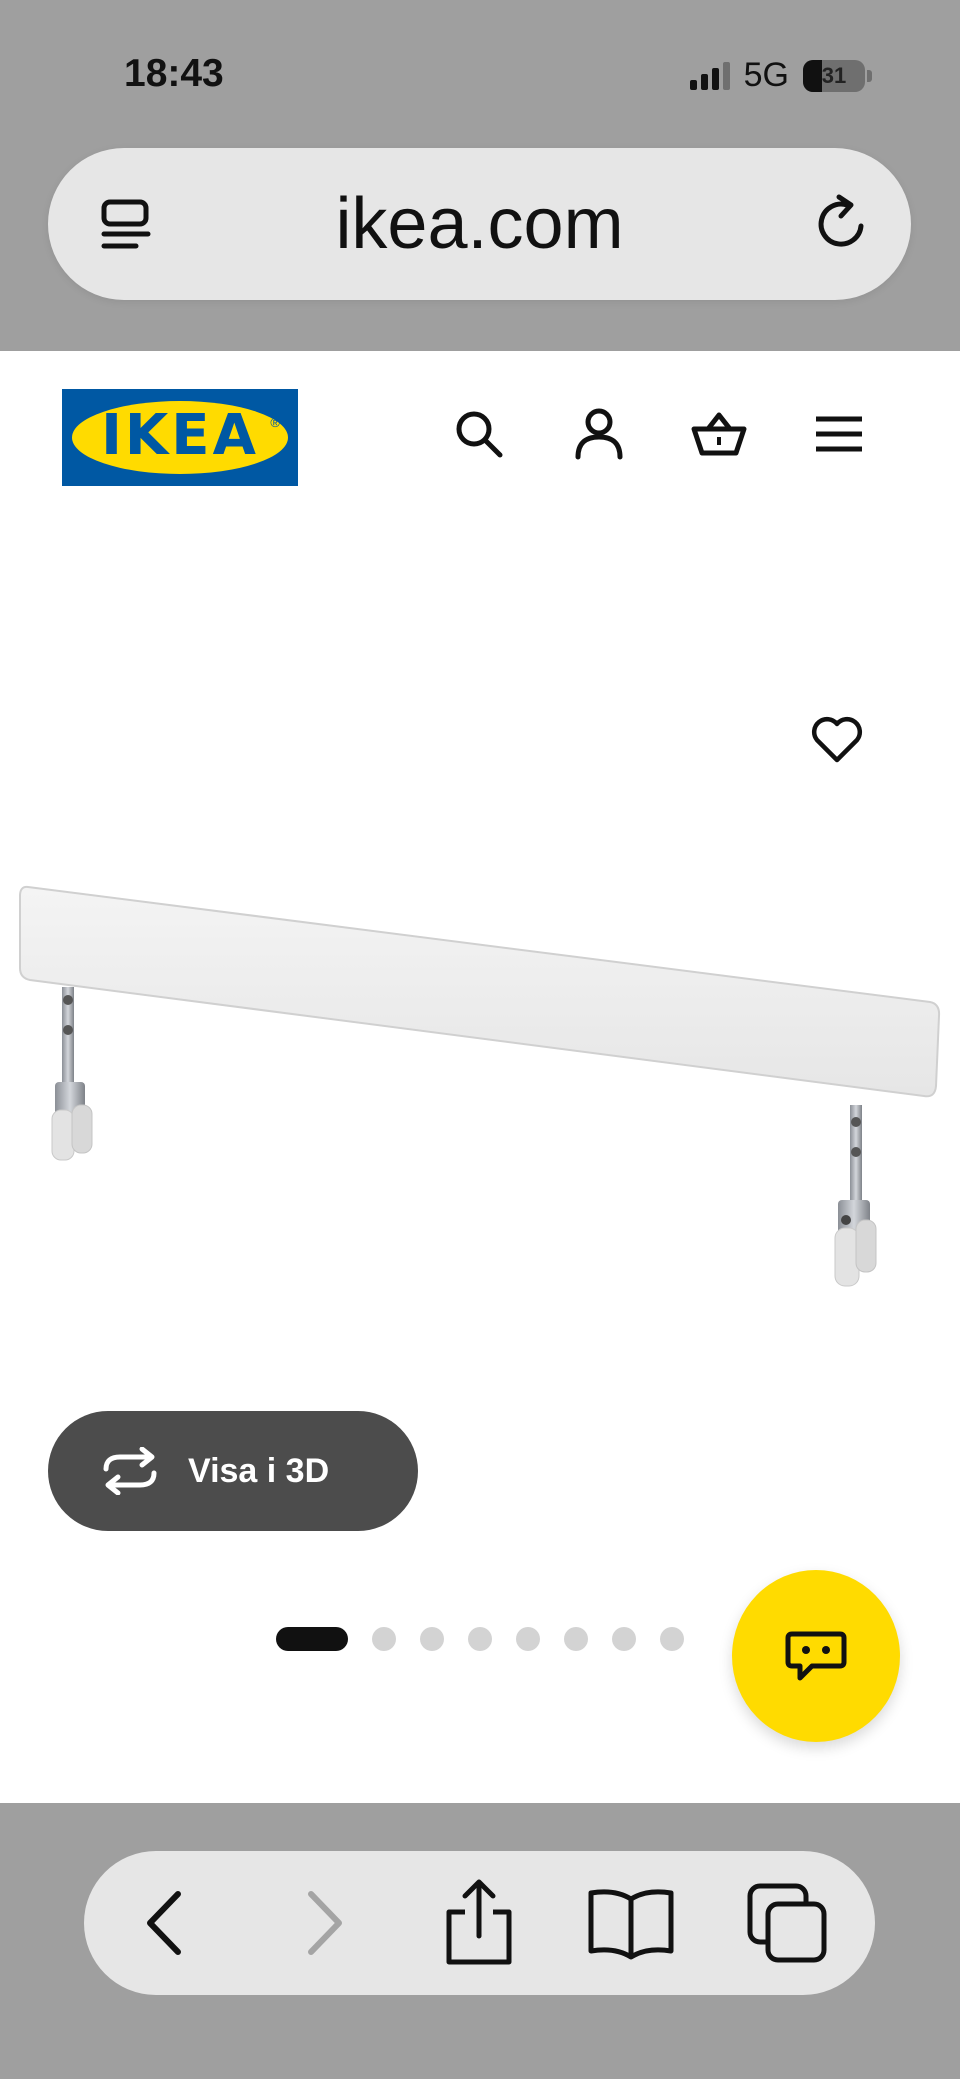 The image size is (960, 2079). What do you see at coordinates (312, 1639) in the screenshot?
I see `gallery-dot-active` at bounding box center [312, 1639].